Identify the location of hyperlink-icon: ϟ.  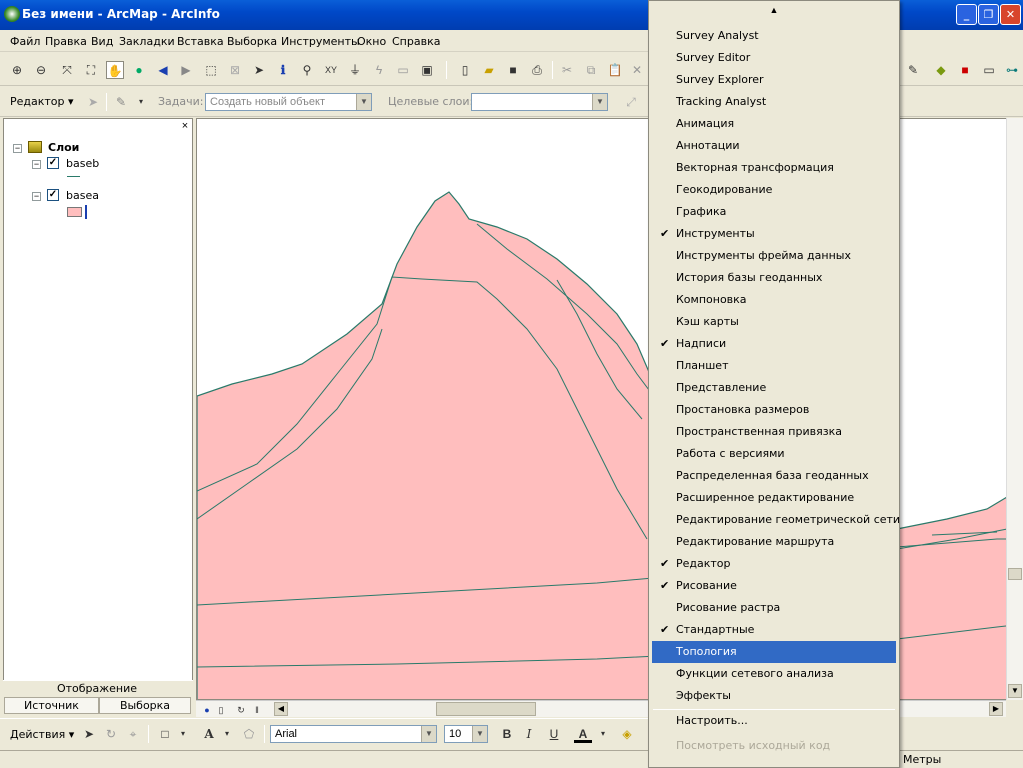
(379, 70).